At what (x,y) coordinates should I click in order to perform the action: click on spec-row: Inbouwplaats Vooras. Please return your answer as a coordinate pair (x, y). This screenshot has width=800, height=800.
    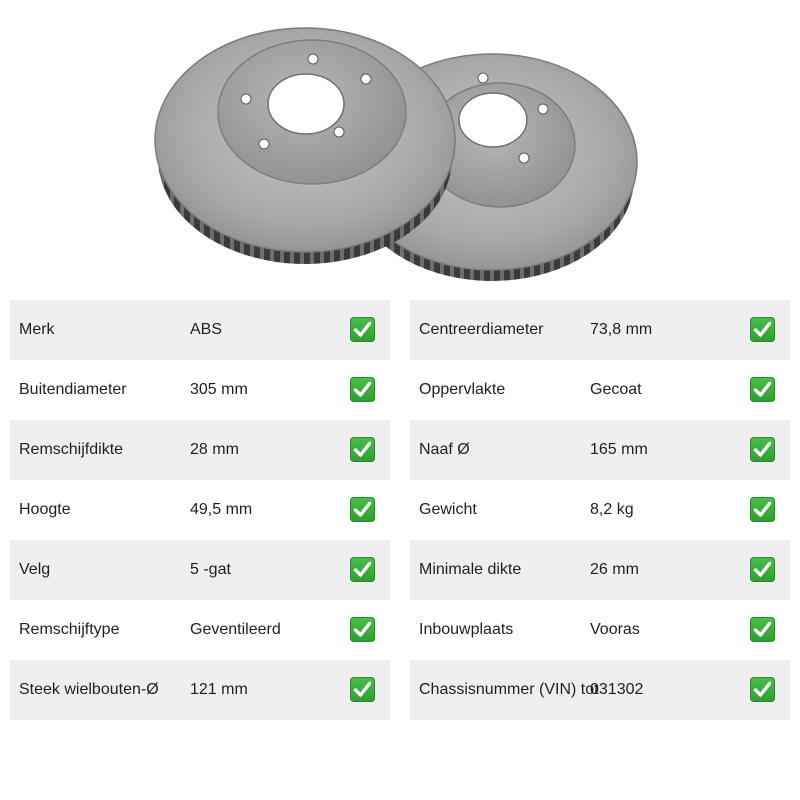
    Looking at the image, I should click on (600, 630).